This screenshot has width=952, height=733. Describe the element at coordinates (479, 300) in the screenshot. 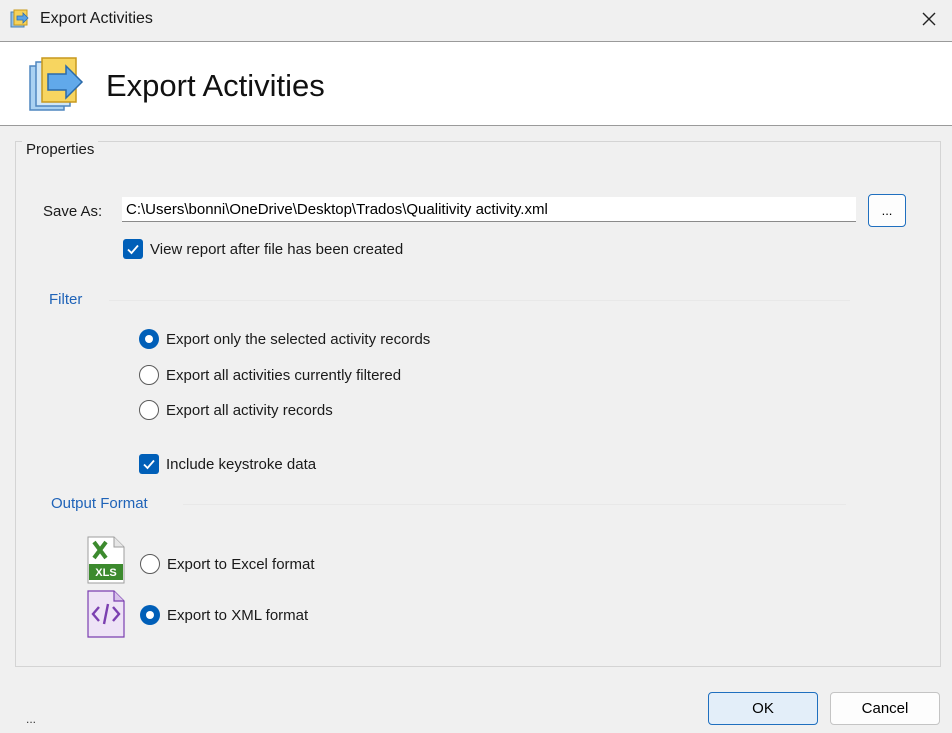

I see `filter-divider` at that location.